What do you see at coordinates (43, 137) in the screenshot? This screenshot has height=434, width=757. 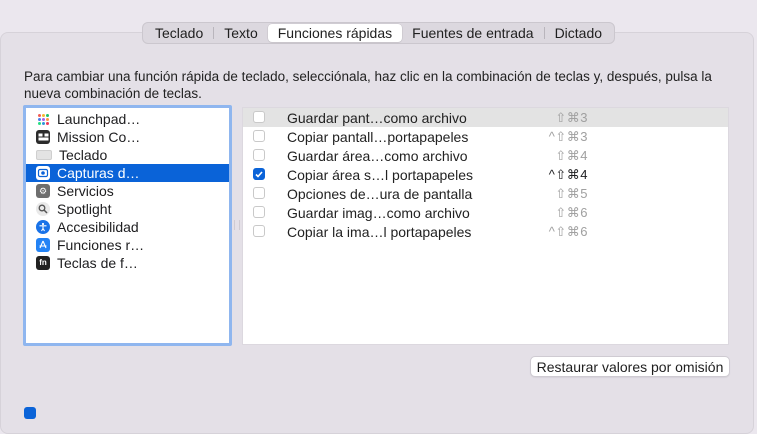 I see `mission-control-icon` at bounding box center [43, 137].